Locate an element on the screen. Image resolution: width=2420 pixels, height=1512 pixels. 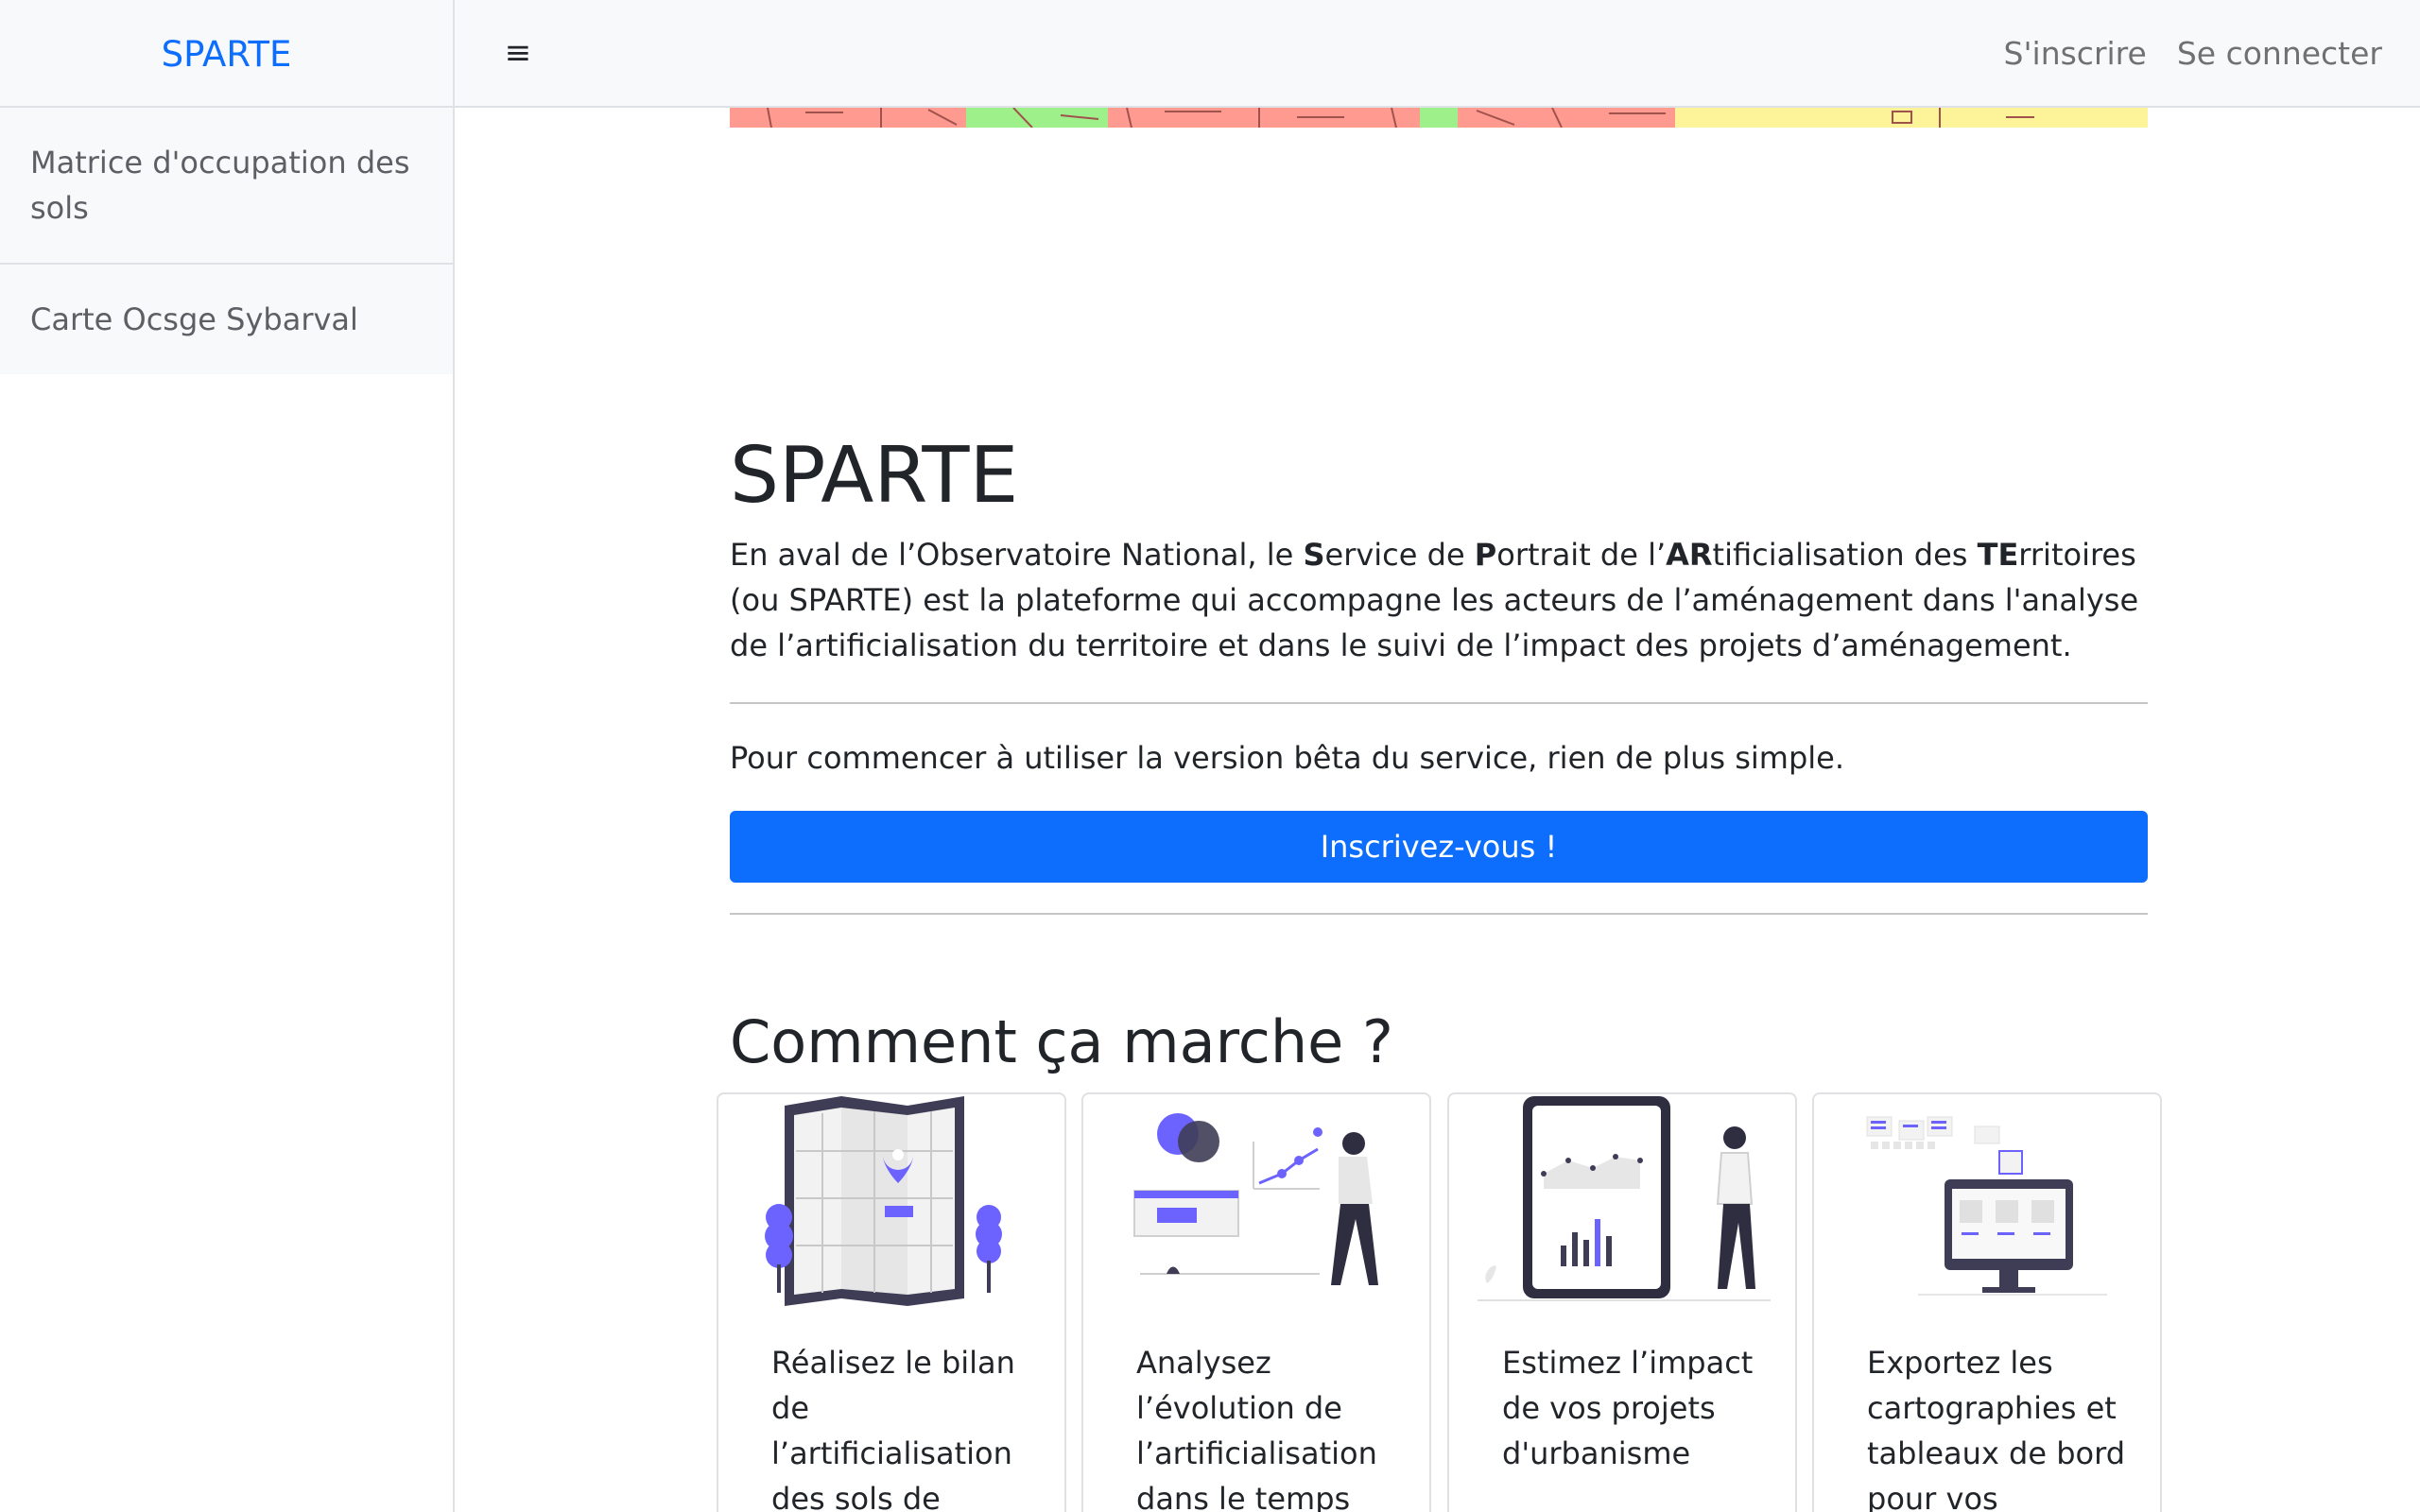
brand-link: SPARTE is located at coordinates (227, 54).